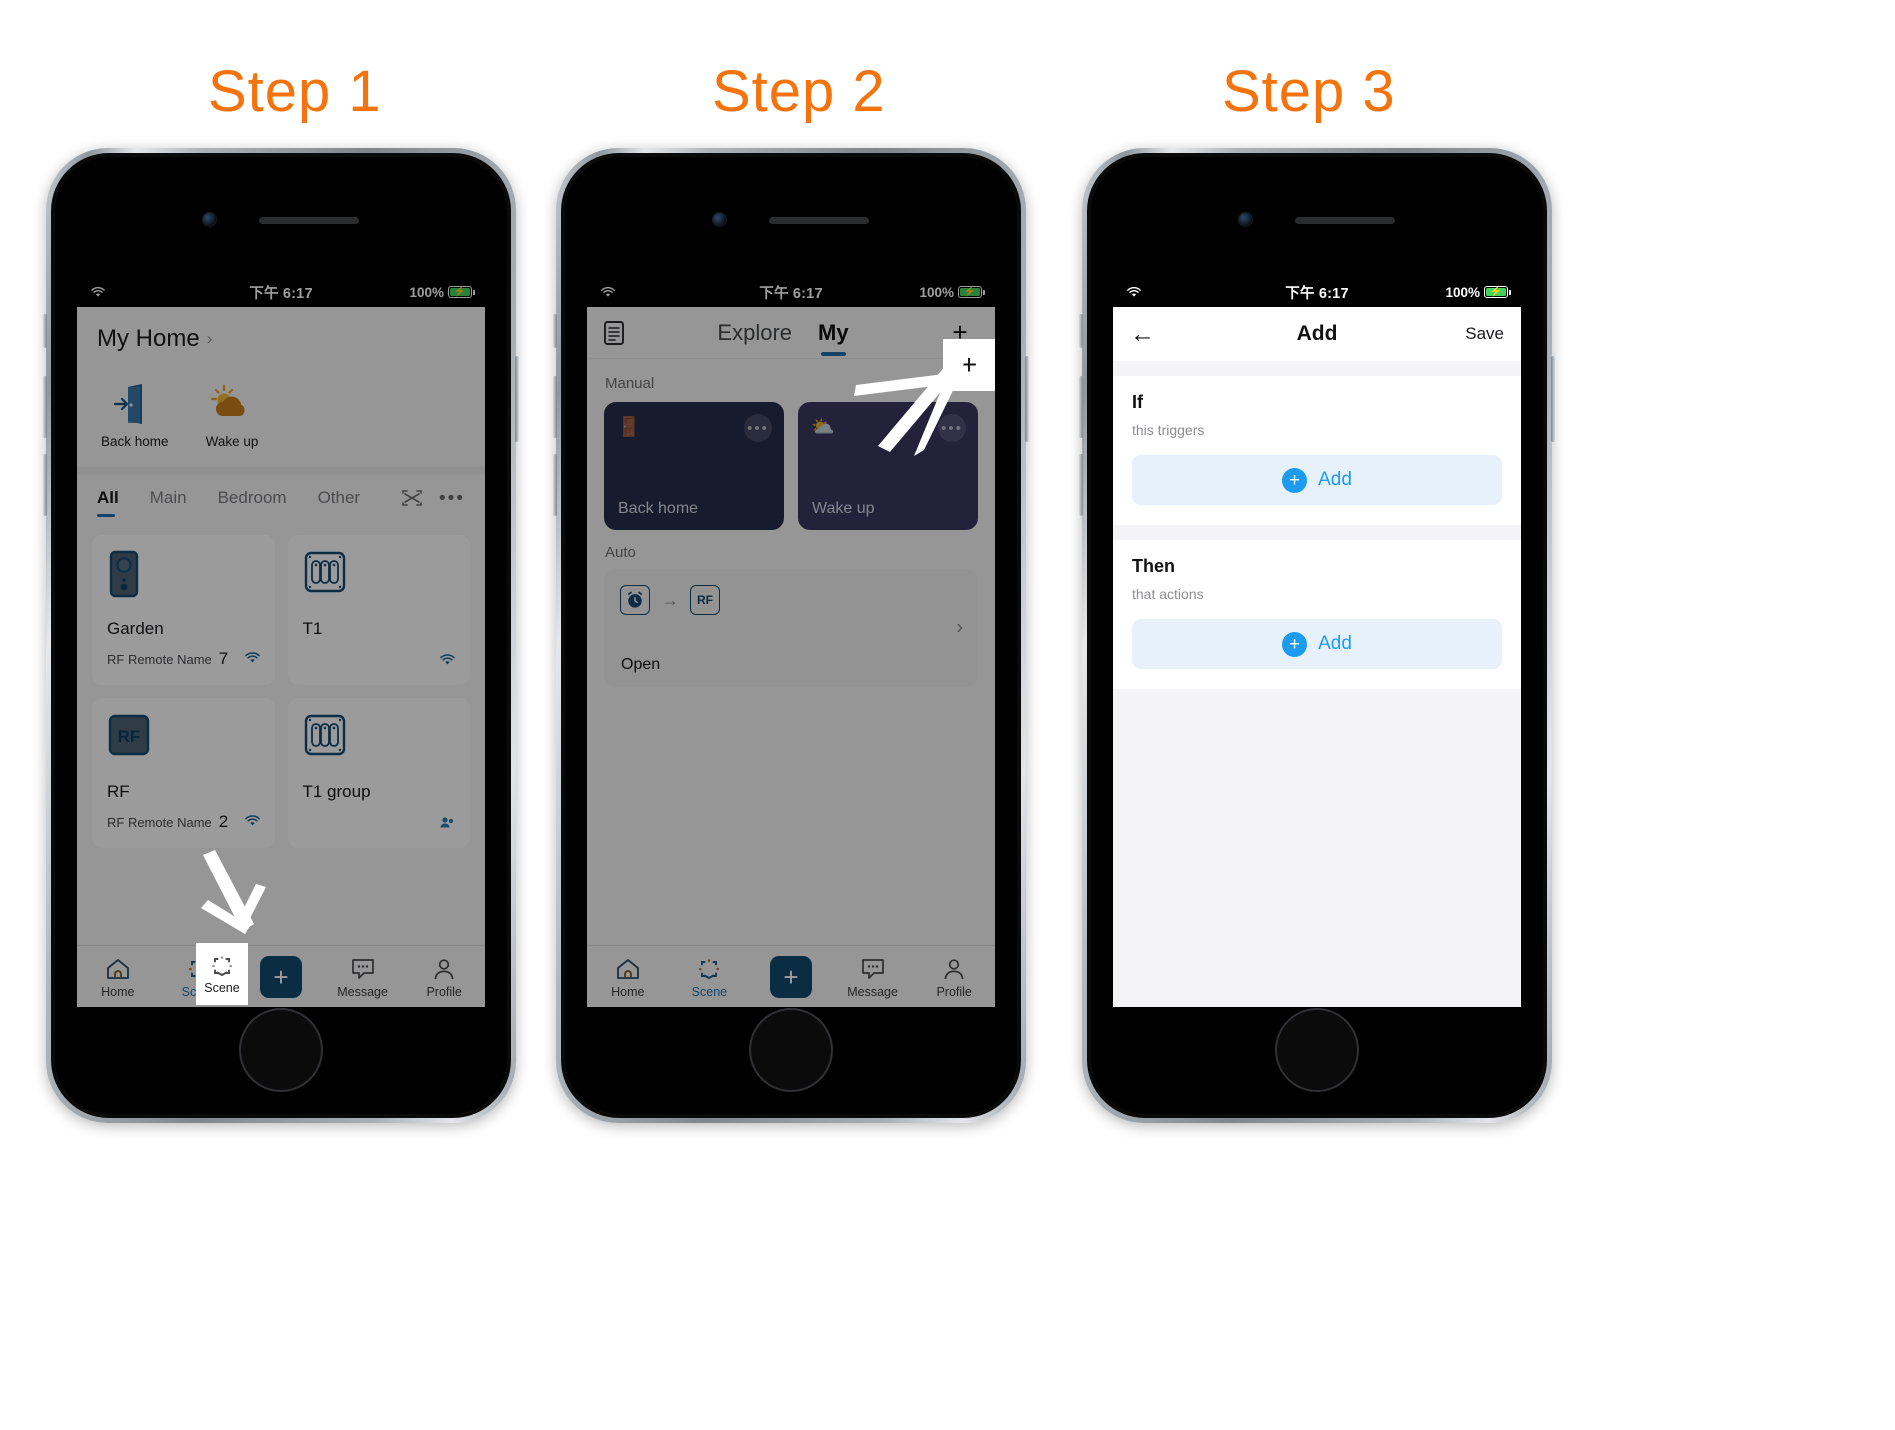 The width and height of the screenshot is (1895, 1430). Describe the element at coordinates (452, 498) in the screenshot. I see `more-icon: •••` at that location.